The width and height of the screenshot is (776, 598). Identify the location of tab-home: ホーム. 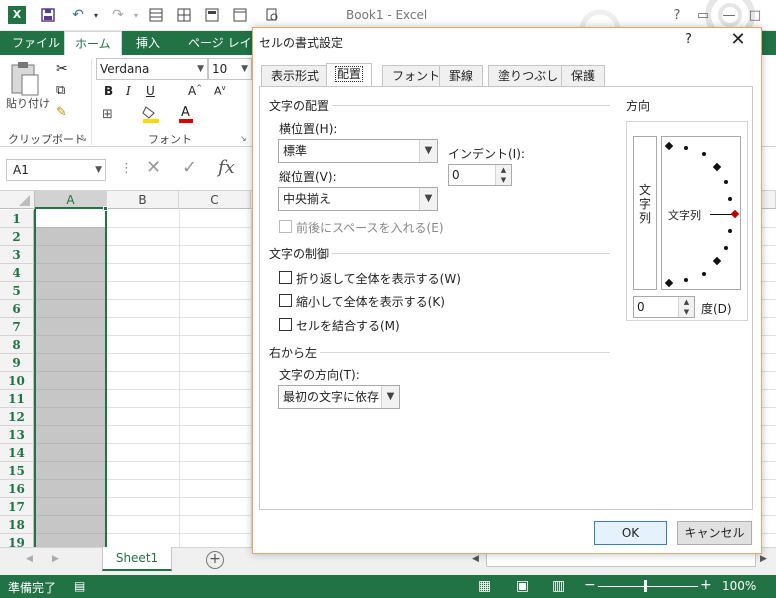
(93, 43).